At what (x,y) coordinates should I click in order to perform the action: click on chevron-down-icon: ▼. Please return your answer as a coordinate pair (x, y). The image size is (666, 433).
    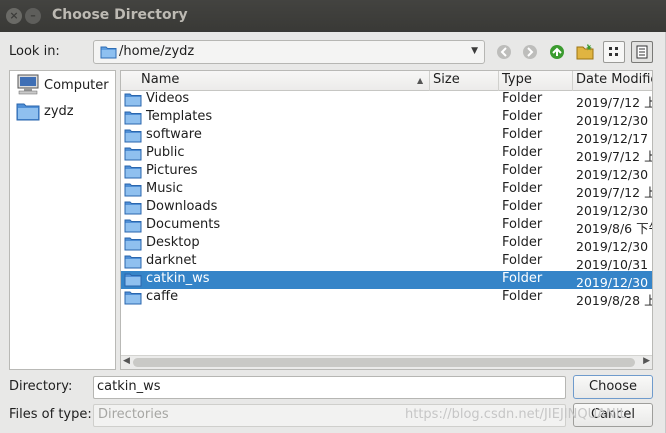
    Looking at the image, I should click on (474, 51).